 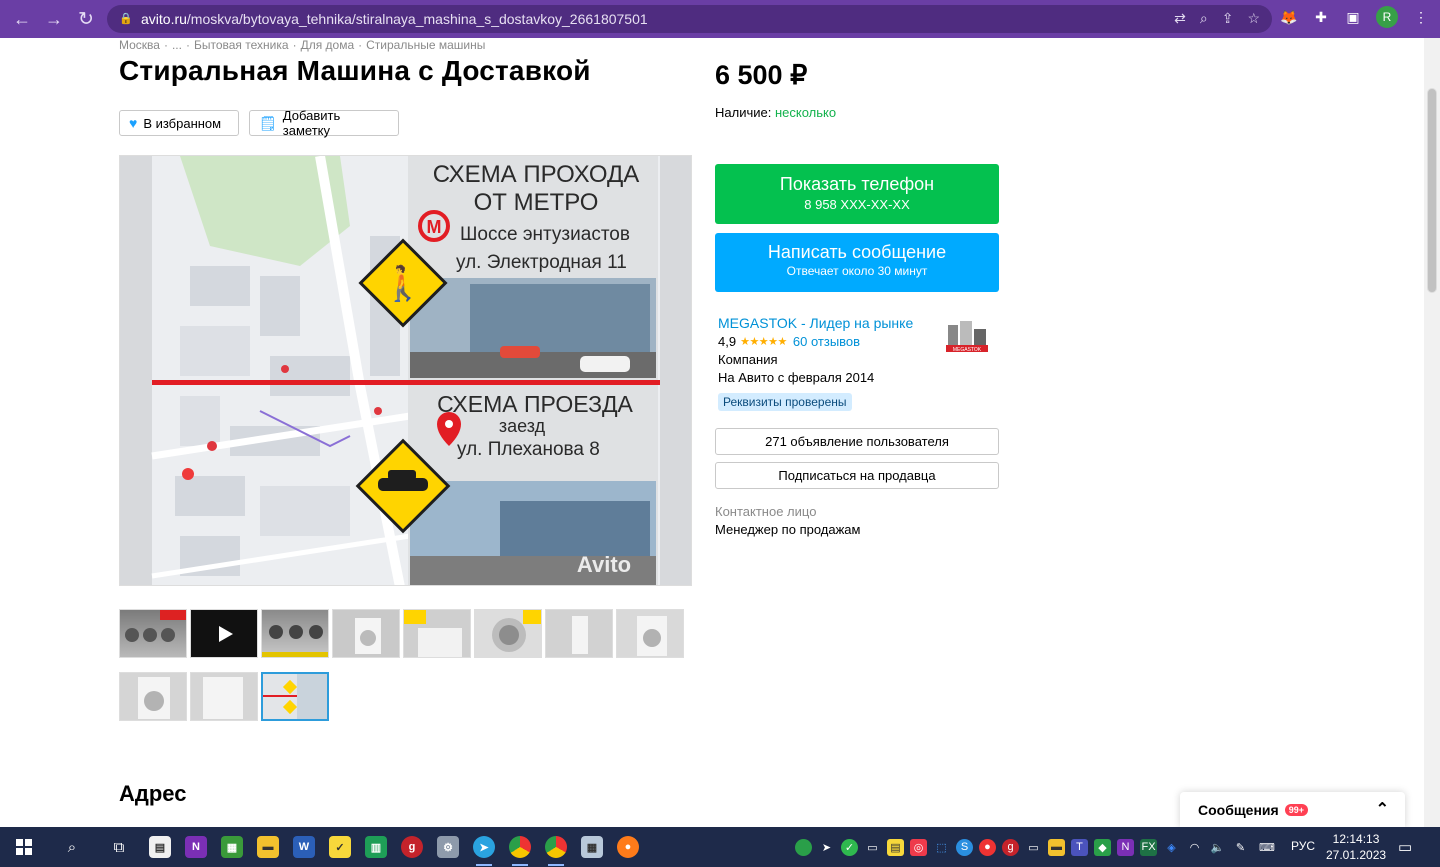 What do you see at coordinates (872, 847) in the screenshot?
I see `printer-tray-icon: ▭` at bounding box center [872, 847].